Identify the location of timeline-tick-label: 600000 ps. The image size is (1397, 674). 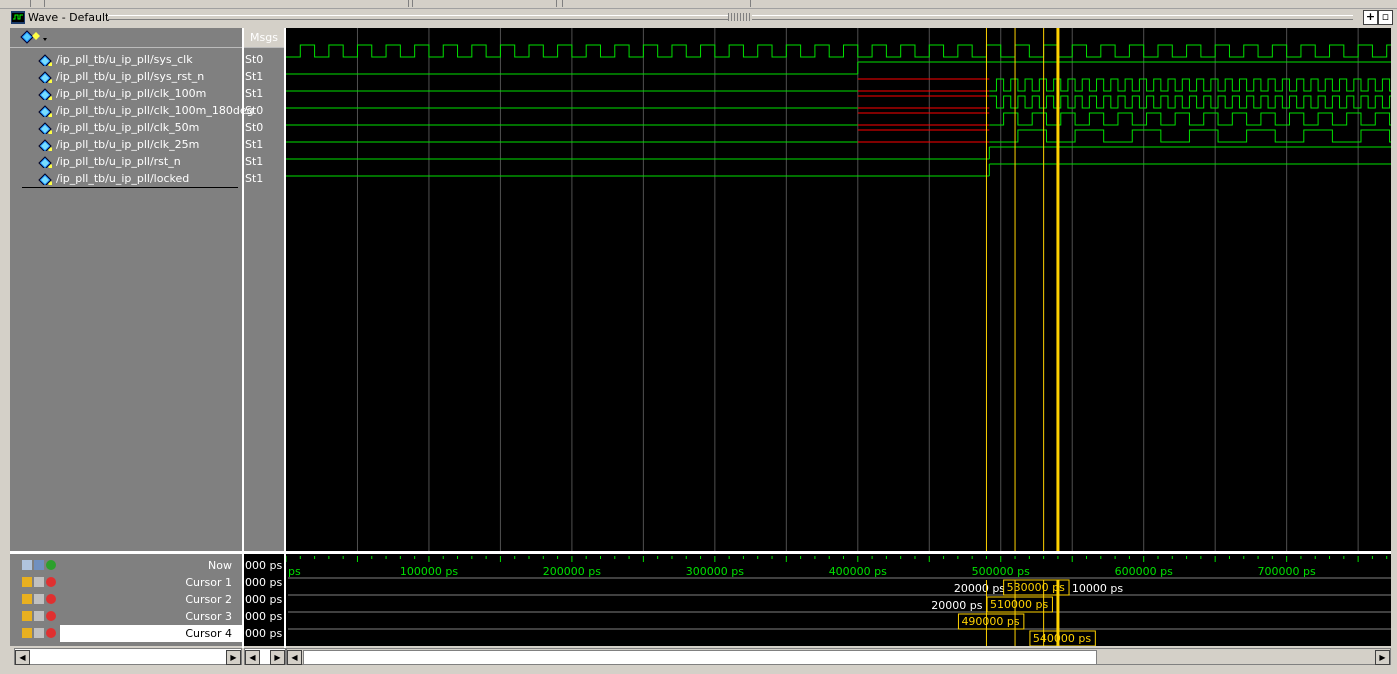
(1144, 571).